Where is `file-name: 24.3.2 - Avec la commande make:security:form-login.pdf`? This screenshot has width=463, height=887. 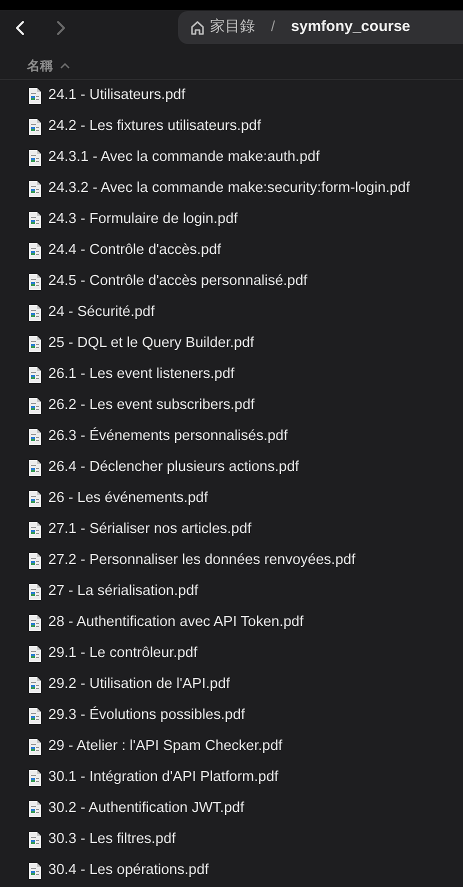 file-name: 24.3.2 - Avec la commande make:security:form-login.pdf is located at coordinates (229, 188).